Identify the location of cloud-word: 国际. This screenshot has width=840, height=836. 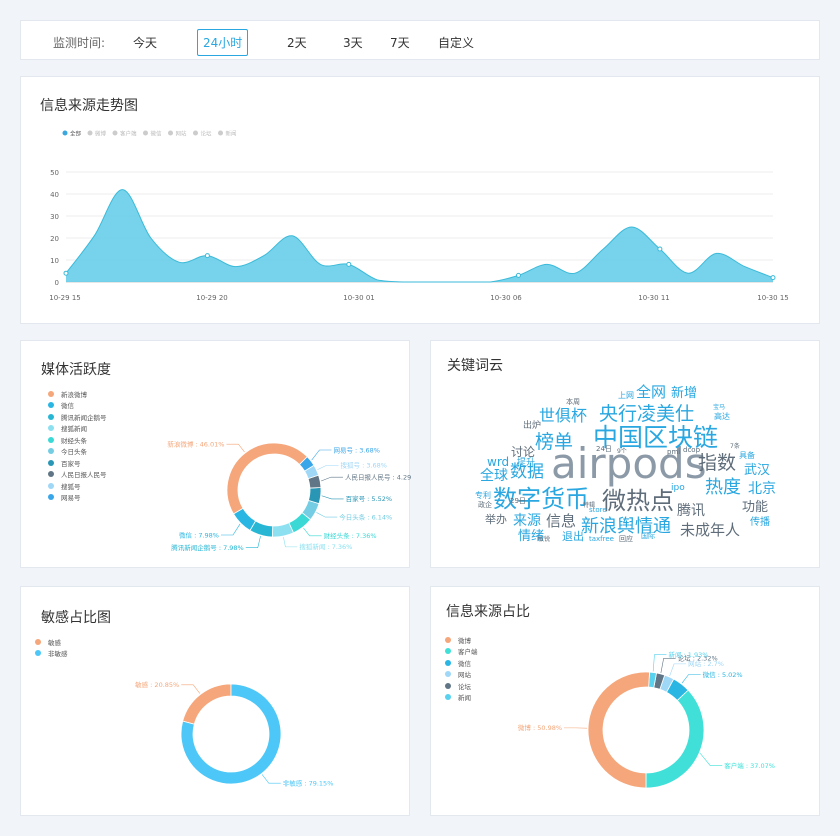
(648, 535).